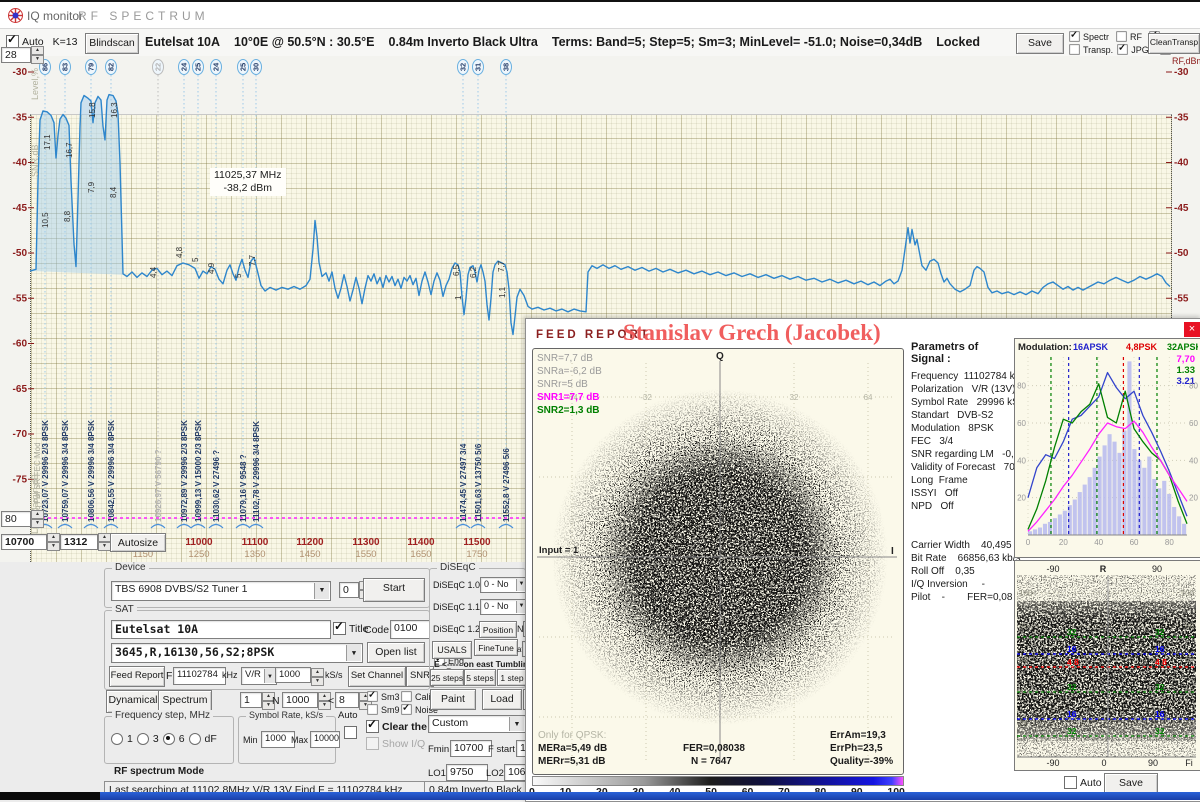  What do you see at coordinates (293, 675) in the screenshot?
I see `sr-value: 1000` at bounding box center [293, 675].